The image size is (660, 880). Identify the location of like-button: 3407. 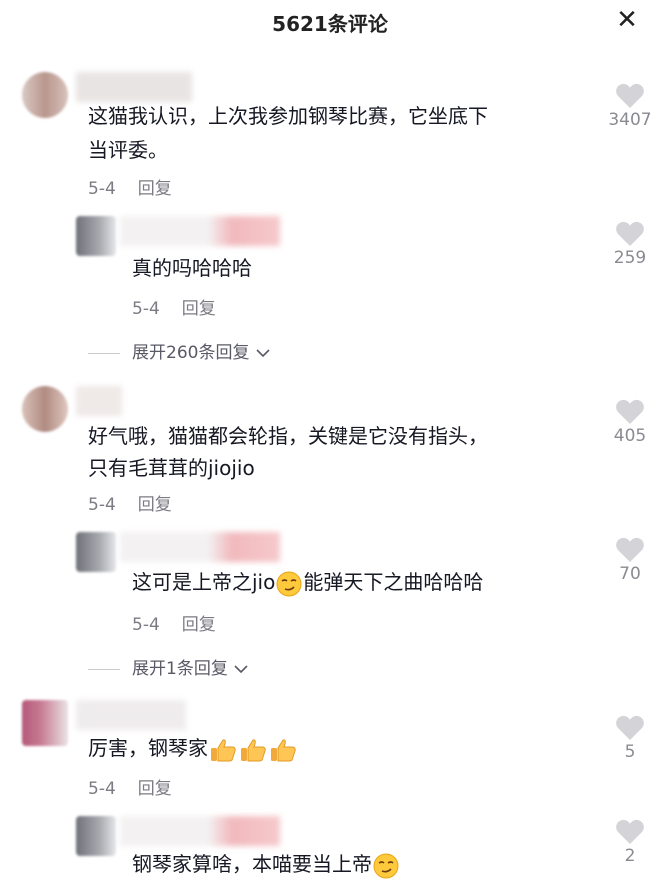
(630, 106).